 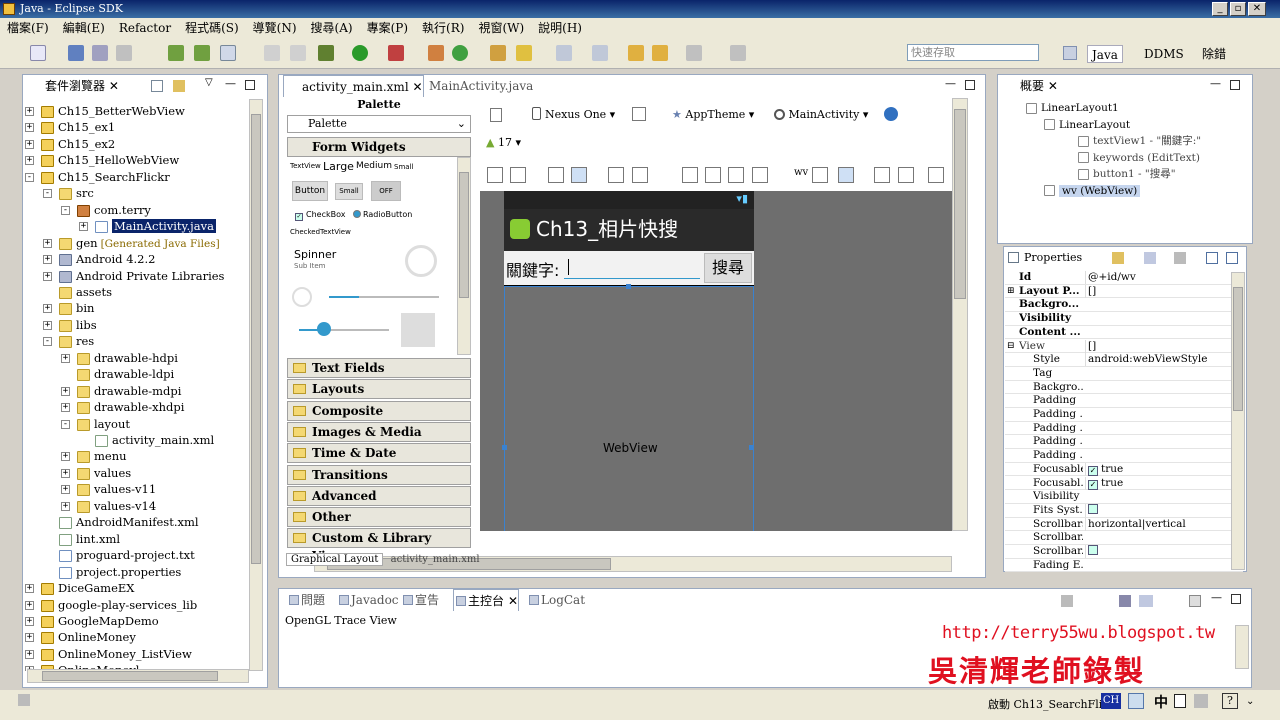 What do you see at coordinates (94, 456) in the screenshot?
I see `tree-item: + menu` at bounding box center [94, 456].